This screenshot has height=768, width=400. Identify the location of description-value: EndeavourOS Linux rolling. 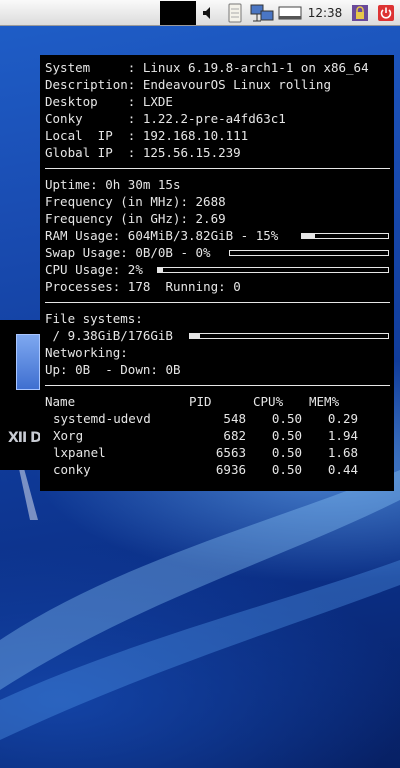
(236, 84).